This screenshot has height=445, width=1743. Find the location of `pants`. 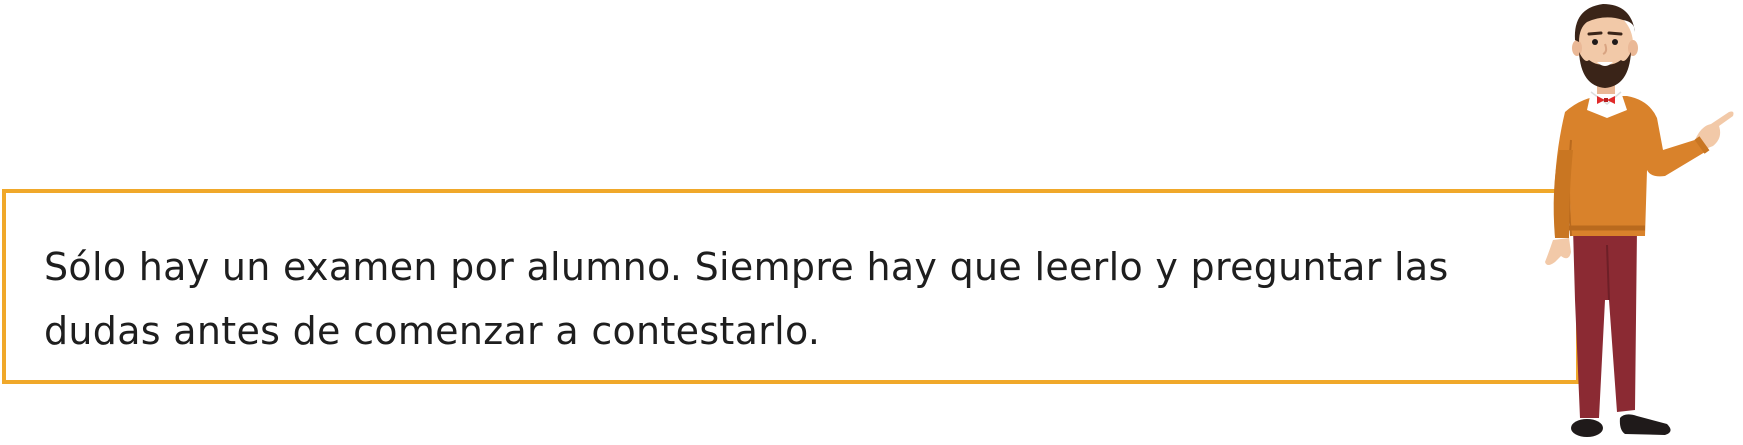

pants is located at coordinates (1605, 323).